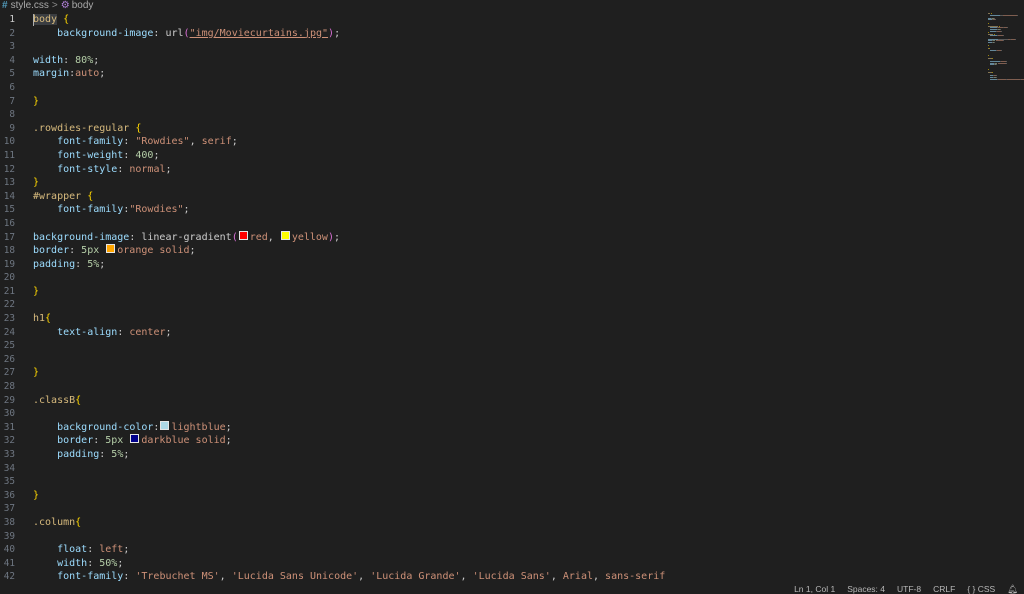 The width and height of the screenshot is (1024, 594). Describe the element at coordinates (66, 61) in the screenshot. I see `code-text: width: 80%;` at that location.